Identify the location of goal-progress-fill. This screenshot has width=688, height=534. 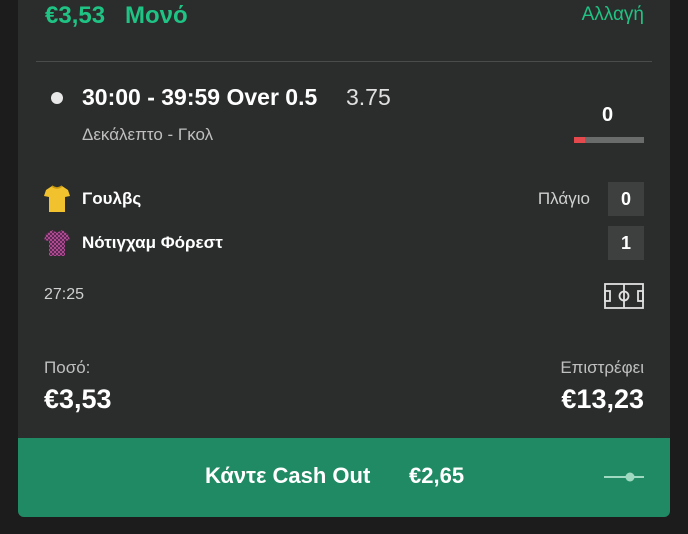
(579, 140).